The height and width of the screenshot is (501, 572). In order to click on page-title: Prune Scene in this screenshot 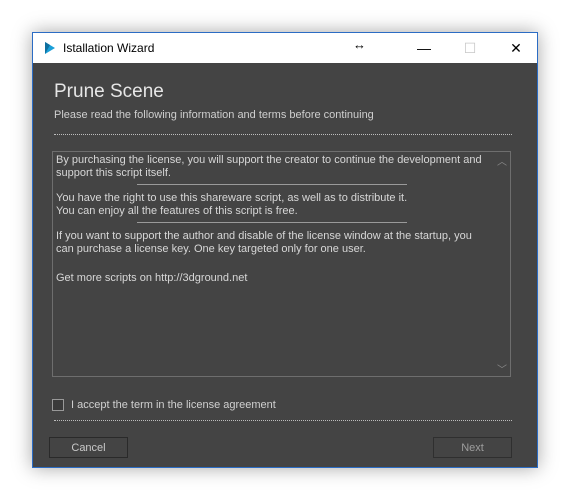, I will do `click(109, 91)`.